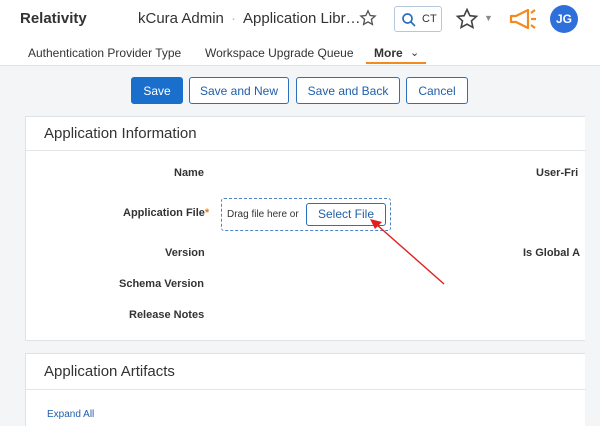  What do you see at coordinates (564, 19) in the screenshot?
I see `avatar: JG` at bounding box center [564, 19].